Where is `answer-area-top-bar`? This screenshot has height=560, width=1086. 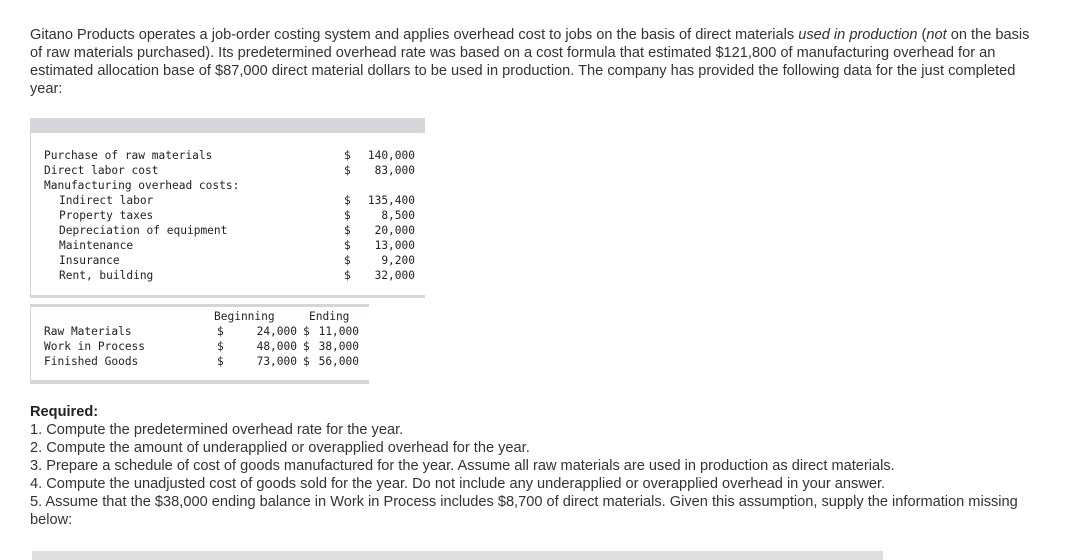
answer-area-top-bar is located at coordinates (457, 555).